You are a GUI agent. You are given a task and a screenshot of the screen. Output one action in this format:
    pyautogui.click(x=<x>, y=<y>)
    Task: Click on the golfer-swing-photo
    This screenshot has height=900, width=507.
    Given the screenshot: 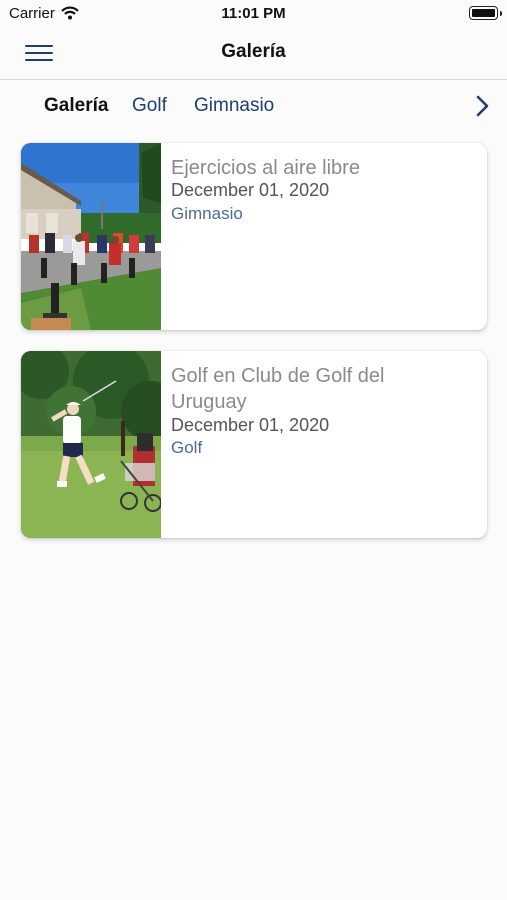 What is the action you would take?
    pyautogui.click(x=91, y=444)
    